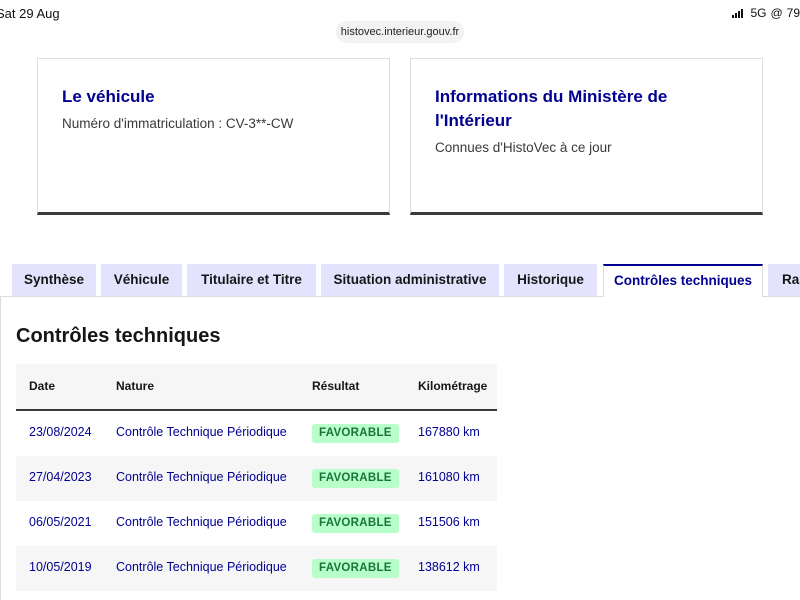  I want to click on signal-icon, so click(738, 13).